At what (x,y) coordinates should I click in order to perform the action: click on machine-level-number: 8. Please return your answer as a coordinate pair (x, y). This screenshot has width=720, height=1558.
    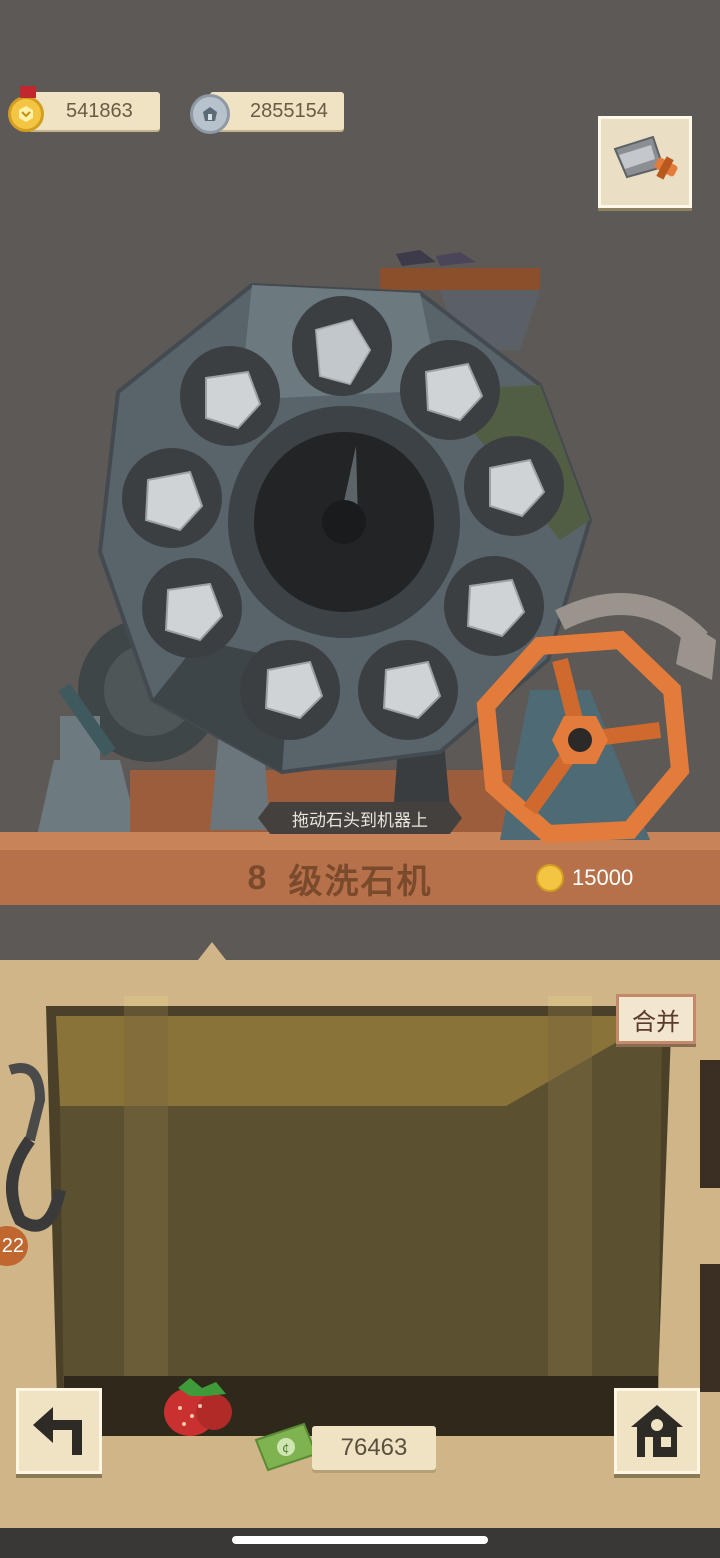
    Looking at the image, I should click on (258, 877).